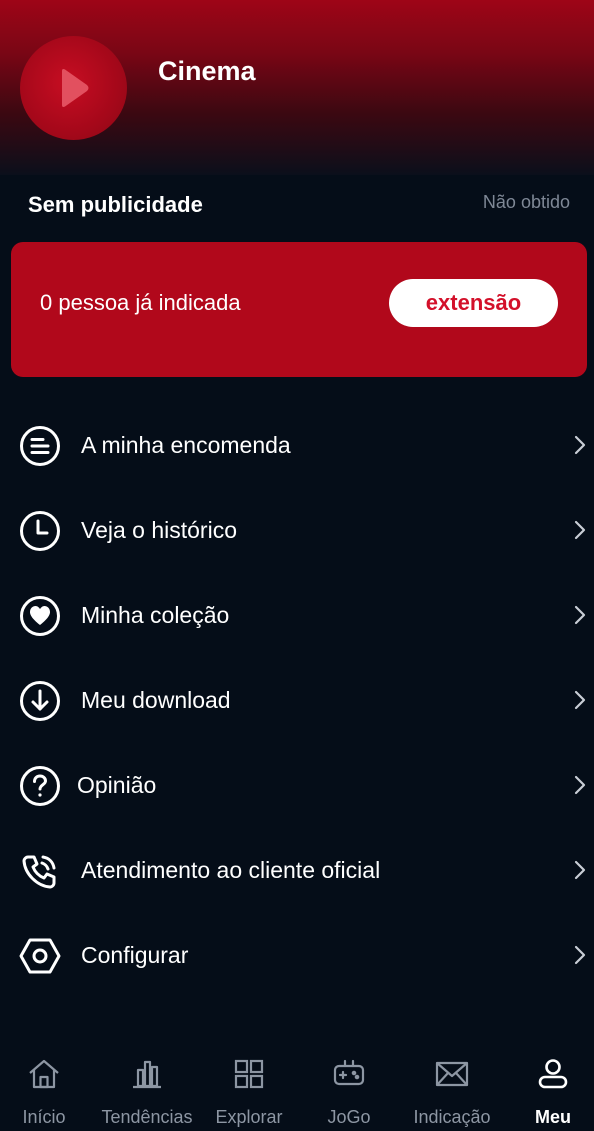 The width and height of the screenshot is (594, 1131). I want to click on mail-icon, so click(452, 1074).